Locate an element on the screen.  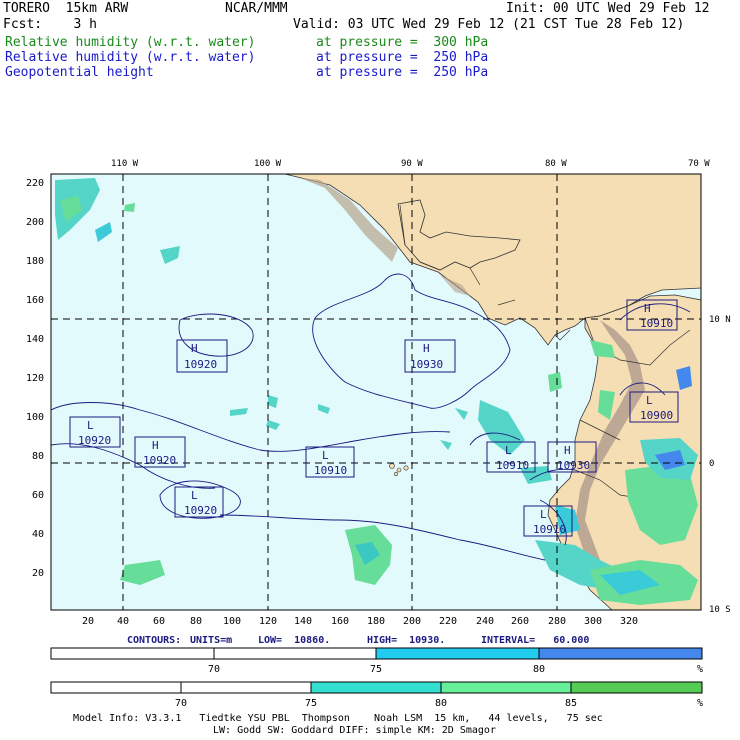
contours-interval: INTERVAL= 60.000 is located at coordinates (535, 640).